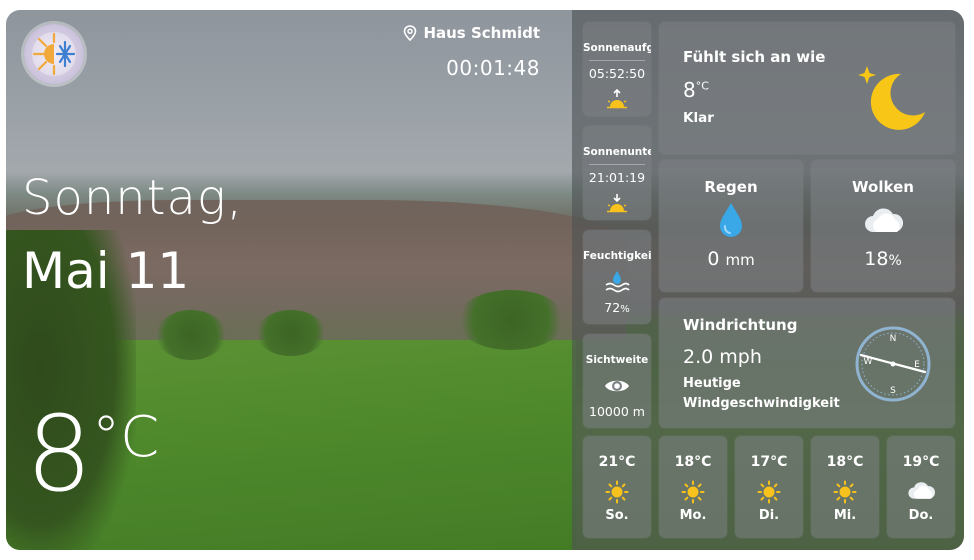 The width and height of the screenshot is (974, 560). I want to click on sunset-card: Sonnenunte 21:01:19, so click(617, 173).